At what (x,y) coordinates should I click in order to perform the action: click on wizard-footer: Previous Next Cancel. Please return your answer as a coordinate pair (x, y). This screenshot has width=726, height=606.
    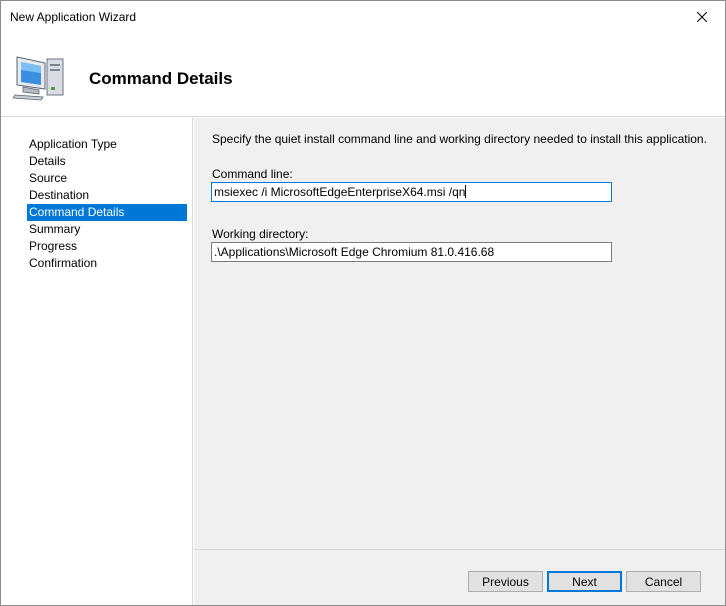
    Looking at the image, I should click on (459, 577).